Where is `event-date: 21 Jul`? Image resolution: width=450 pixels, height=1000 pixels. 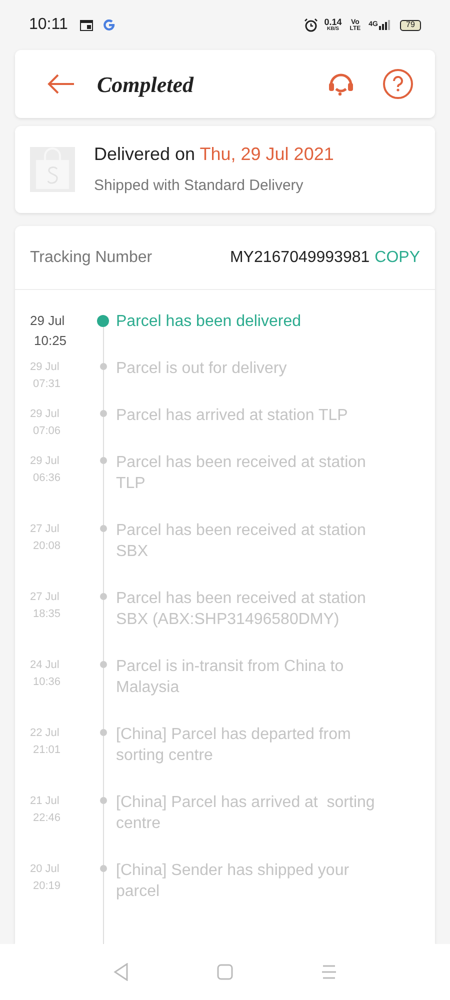
event-date: 21 Jul is located at coordinates (45, 801).